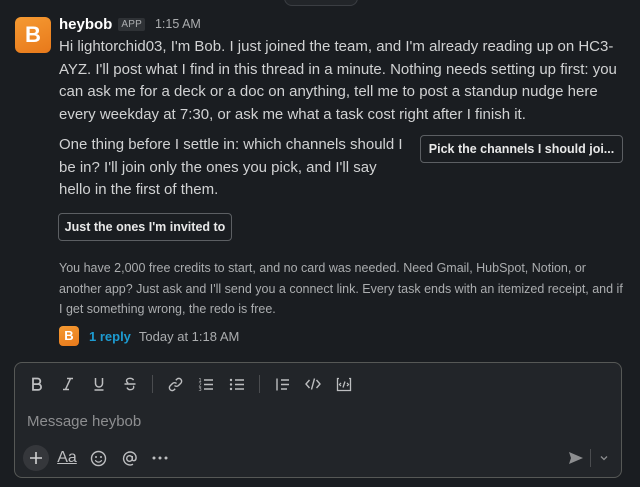 Image resolution: width=640 pixels, height=487 pixels. Describe the element at coordinates (99, 384) in the screenshot. I see `underline-icon` at that location.